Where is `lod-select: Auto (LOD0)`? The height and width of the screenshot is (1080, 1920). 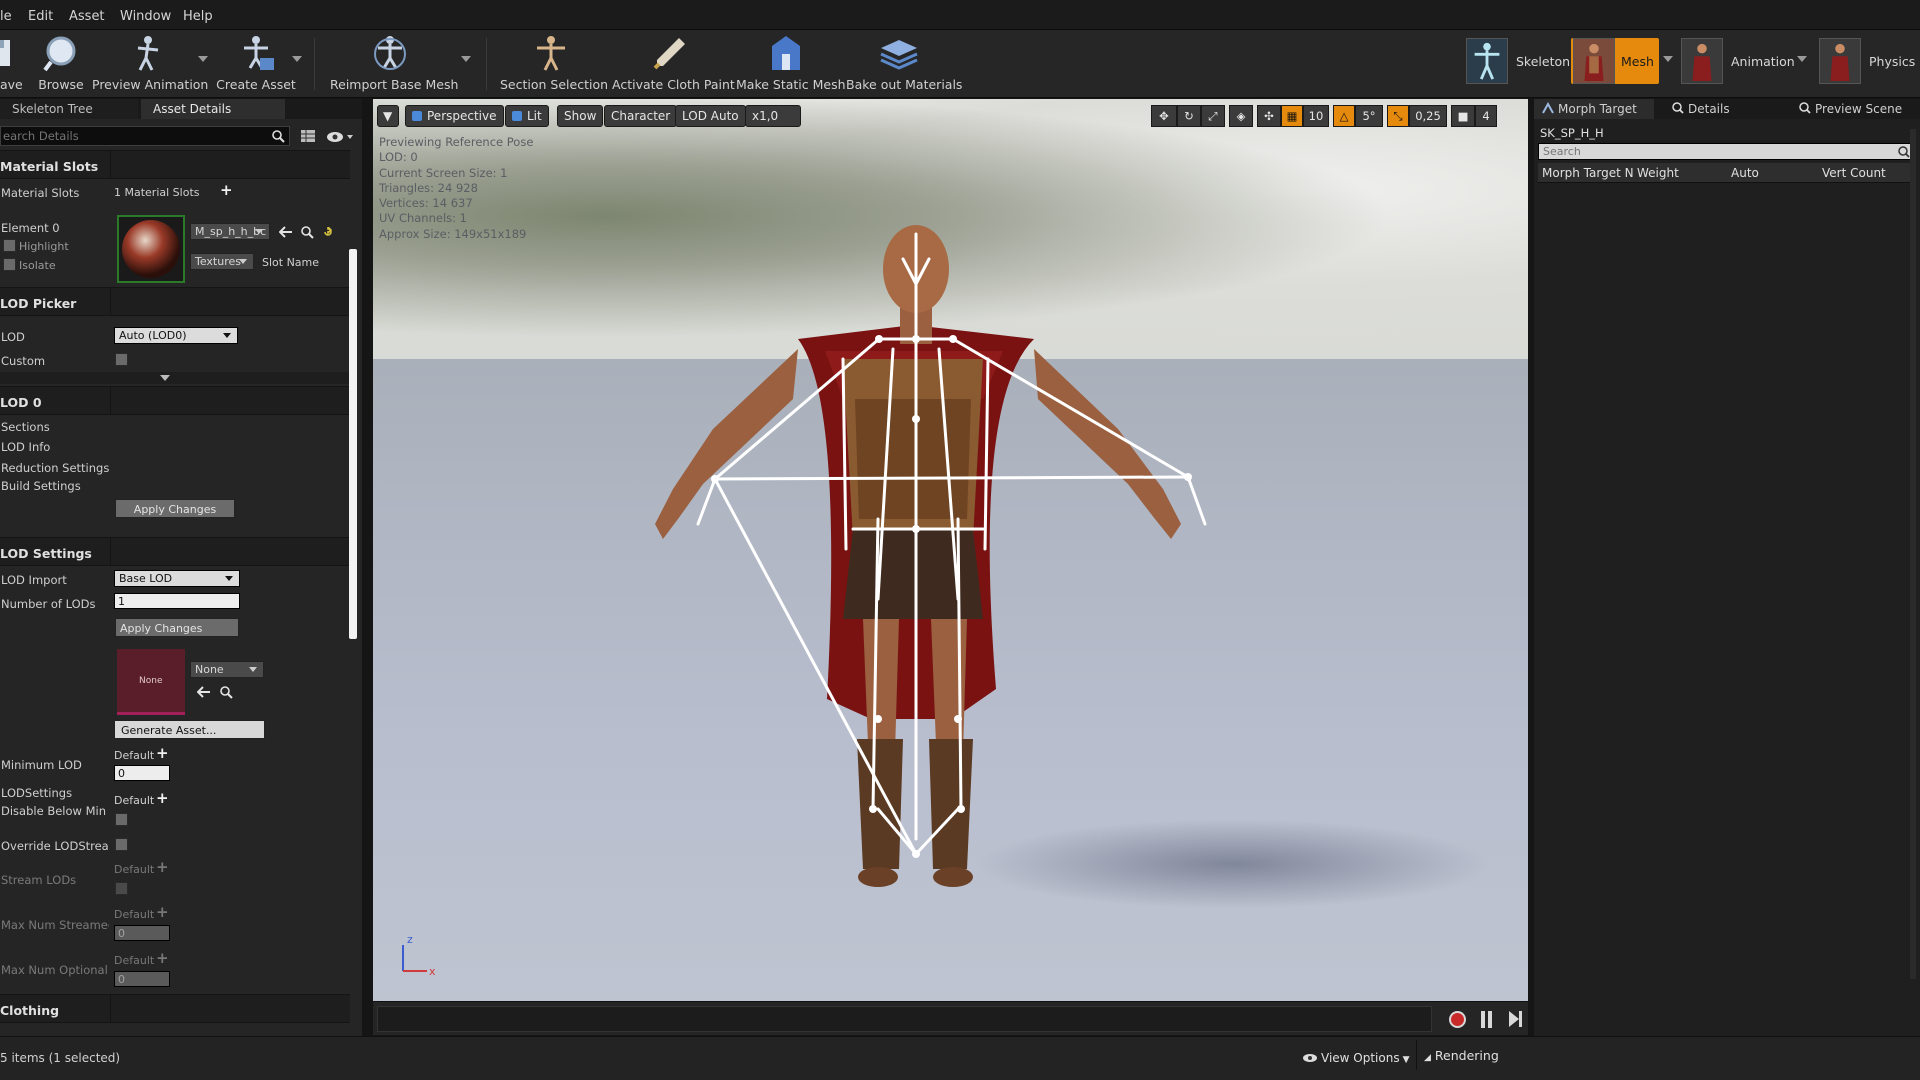 lod-select: Auto (LOD0) is located at coordinates (176, 335).